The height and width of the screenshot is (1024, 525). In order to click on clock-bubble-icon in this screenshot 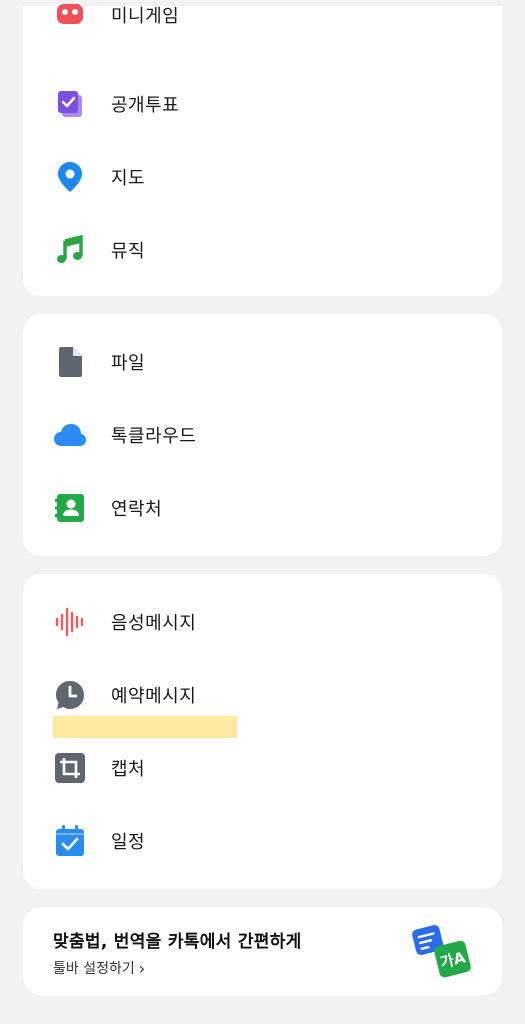, I will do `click(70, 695)`.